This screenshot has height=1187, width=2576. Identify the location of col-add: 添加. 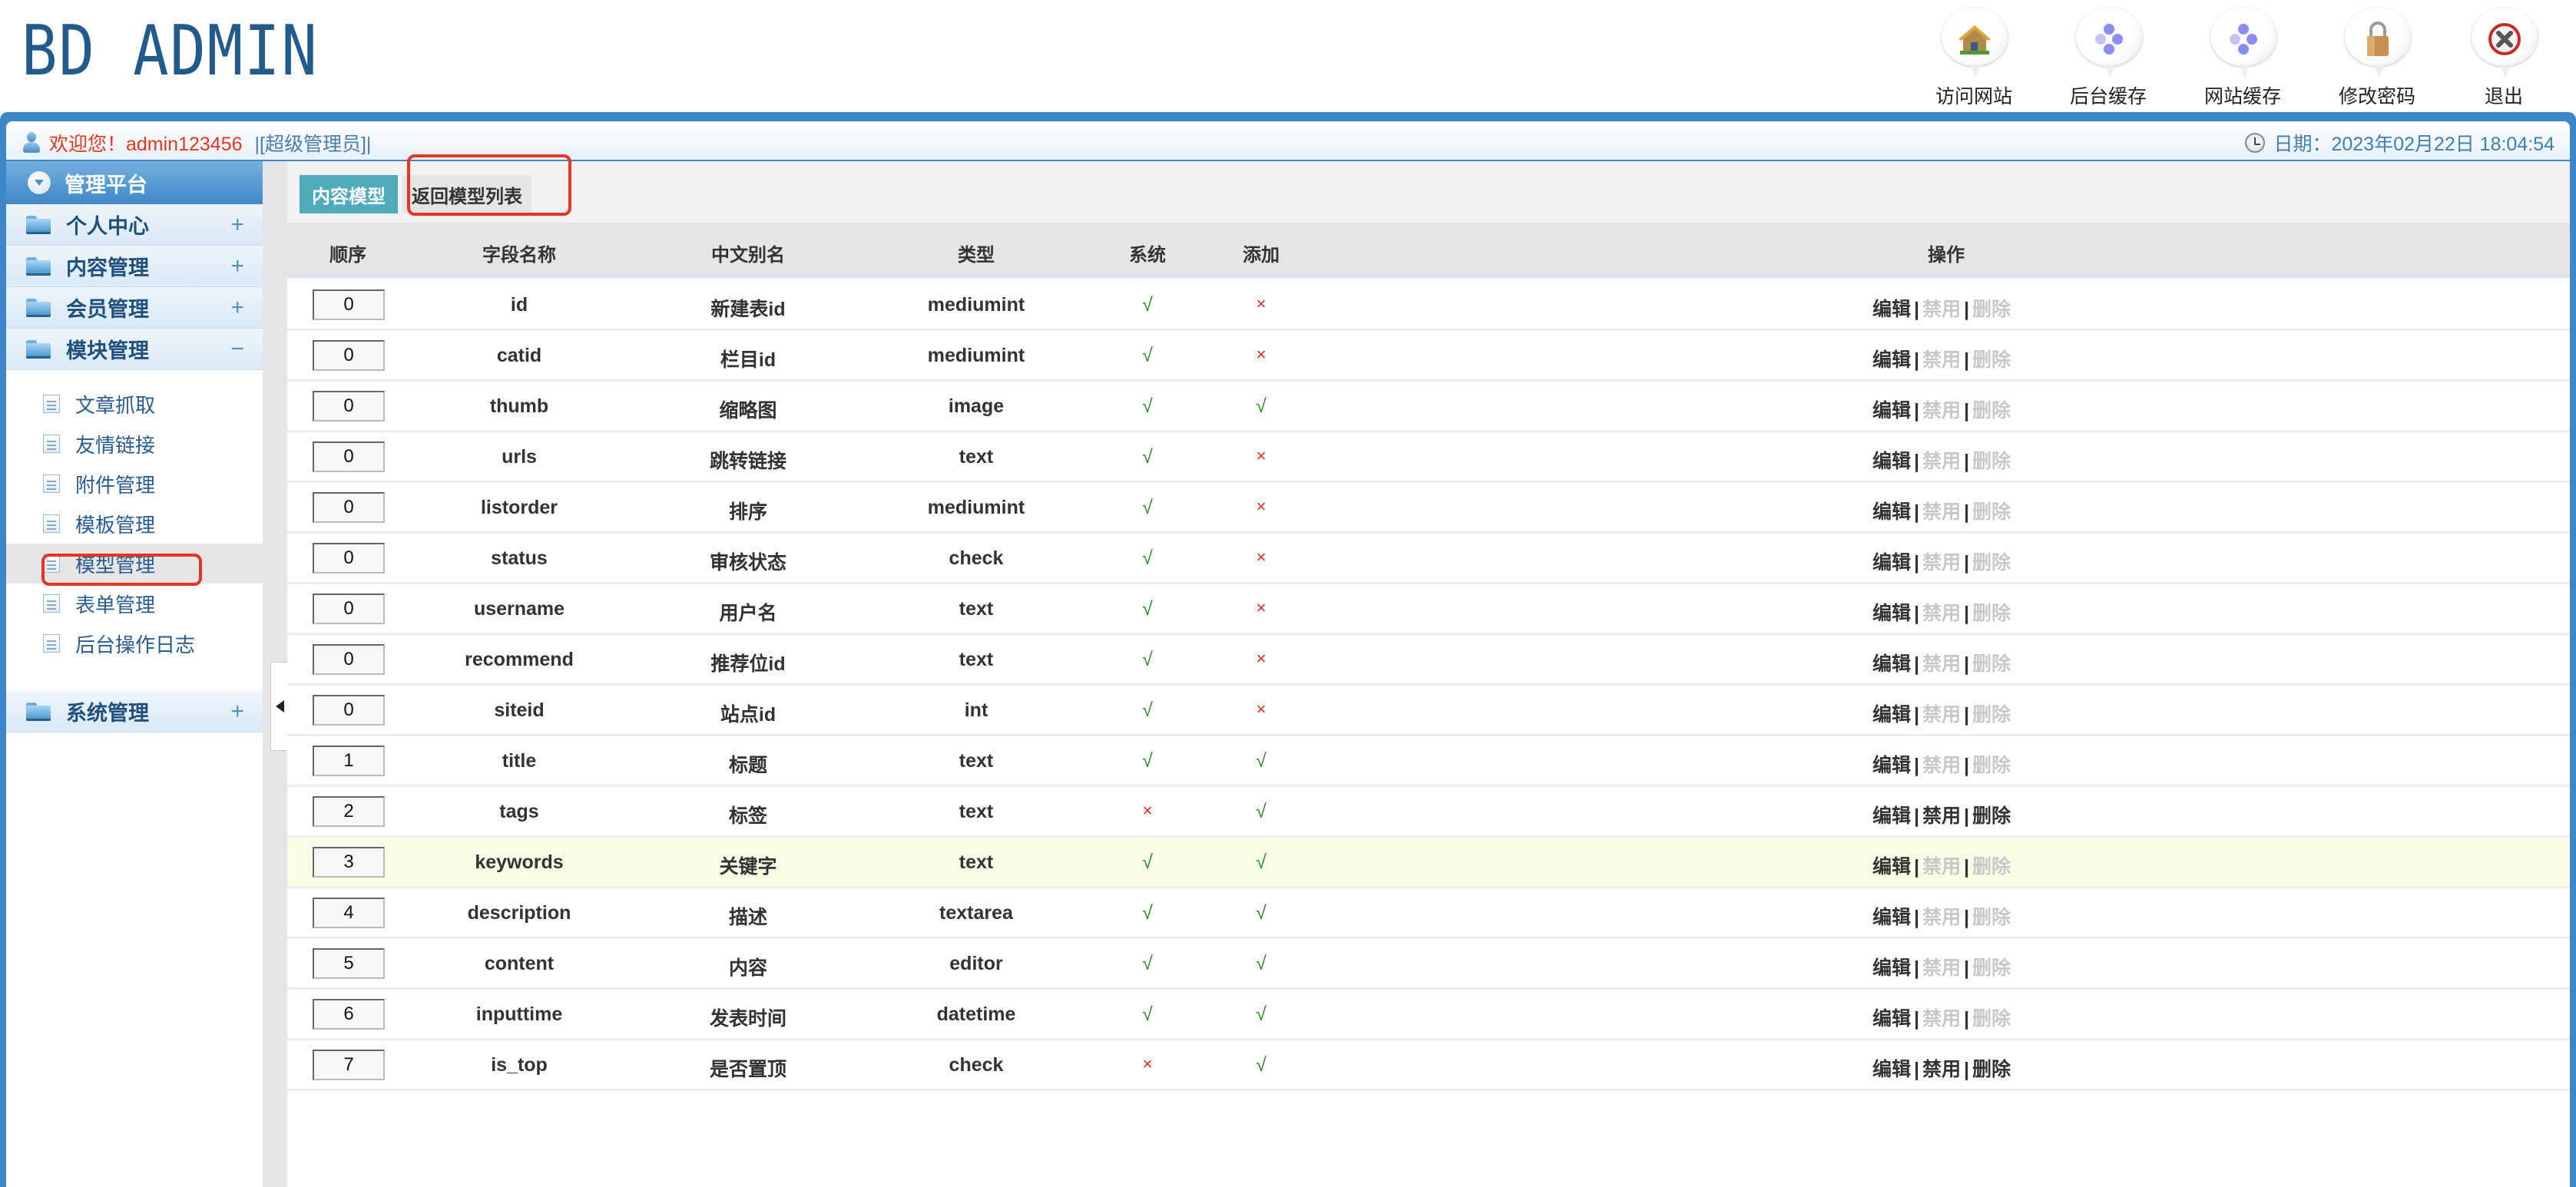
(1262, 256).